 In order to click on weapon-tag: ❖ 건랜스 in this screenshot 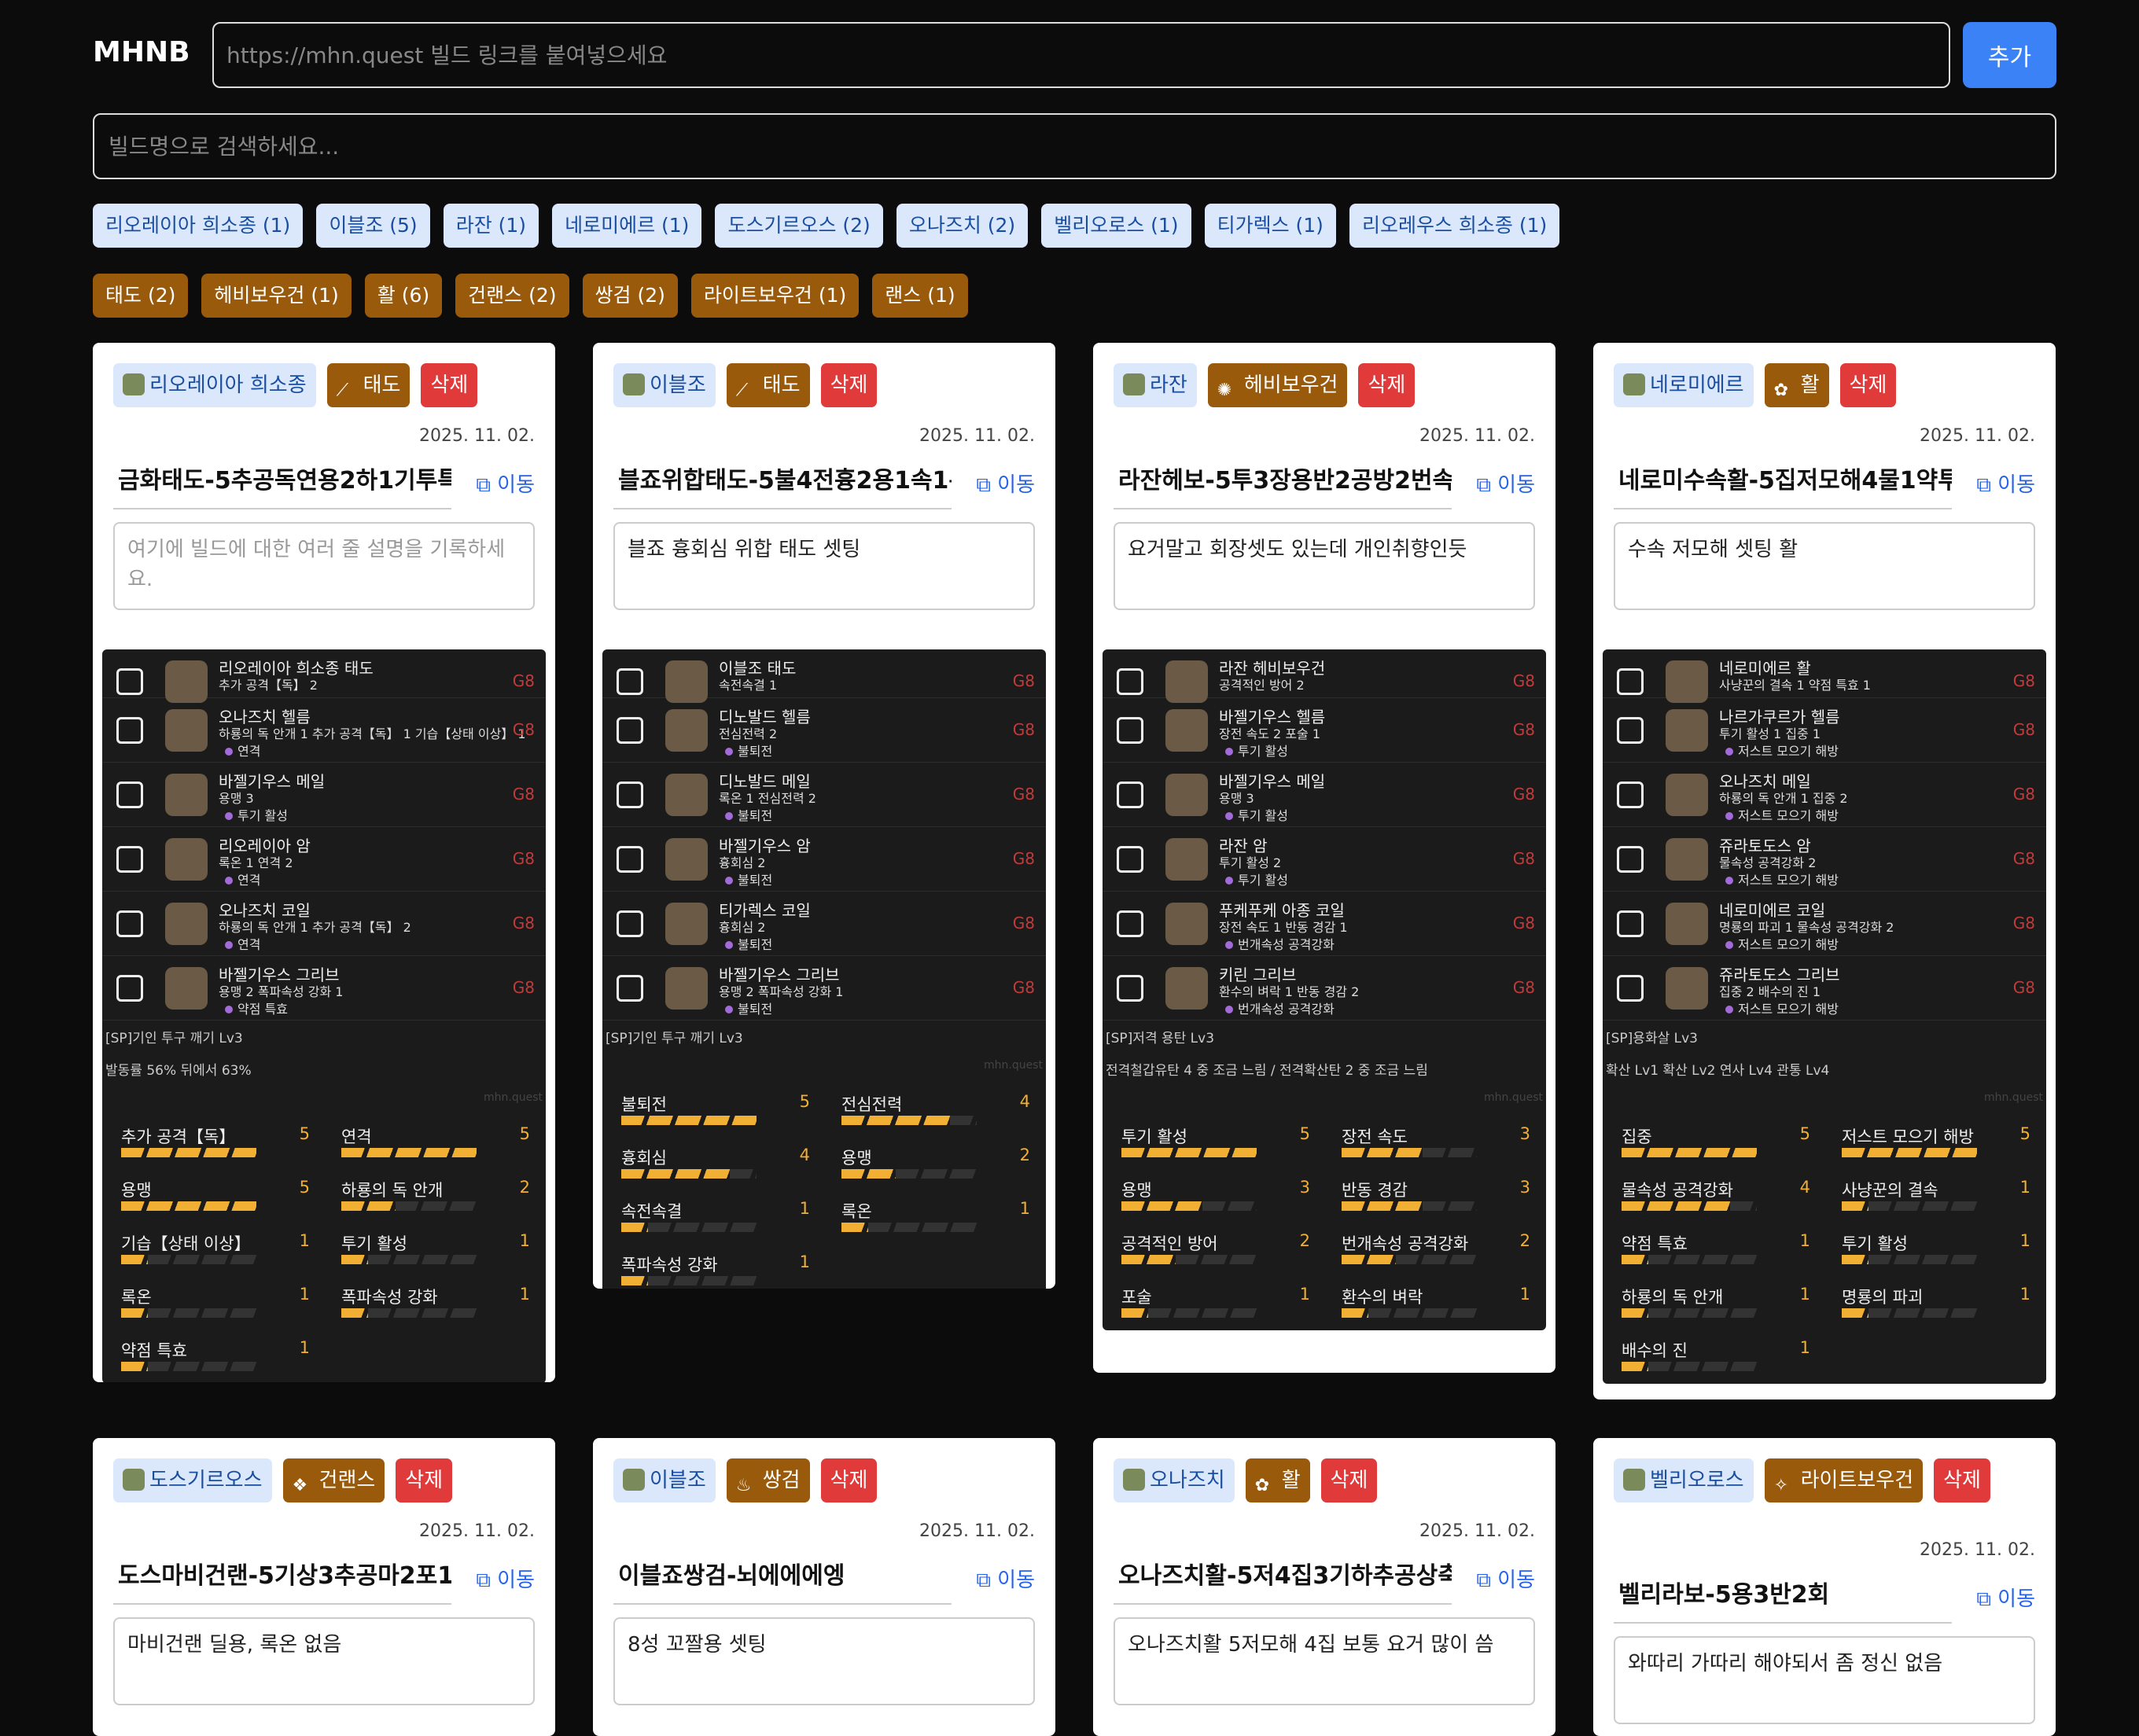, I will do `click(333, 1480)`.